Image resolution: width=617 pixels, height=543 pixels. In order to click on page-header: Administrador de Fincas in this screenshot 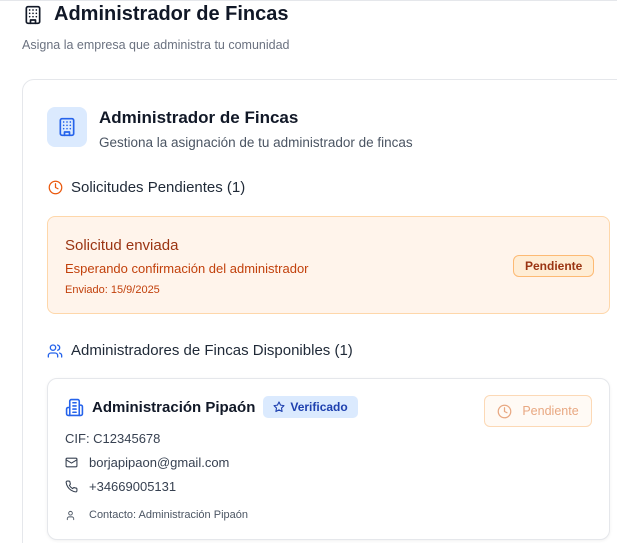, I will do `click(155, 14)`.